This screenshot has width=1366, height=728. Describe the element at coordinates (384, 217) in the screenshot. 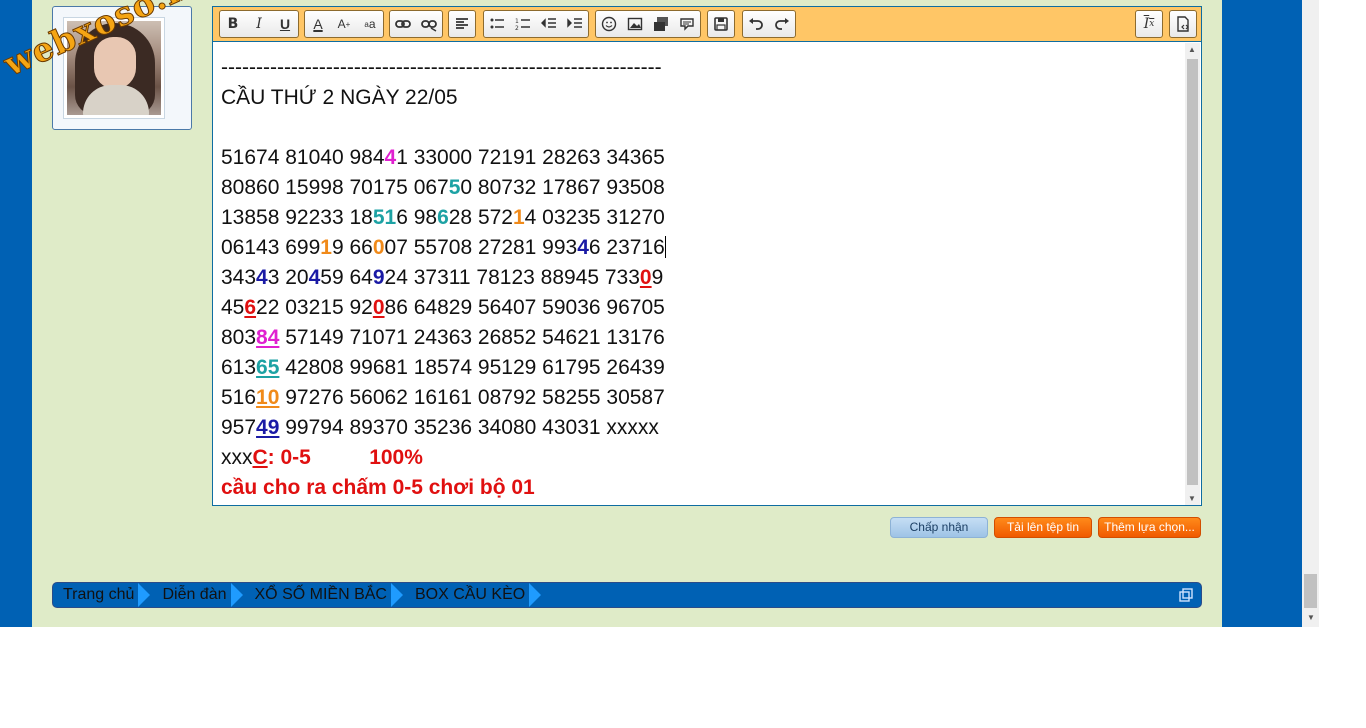

I see `highlighted-digits: 51` at that location.